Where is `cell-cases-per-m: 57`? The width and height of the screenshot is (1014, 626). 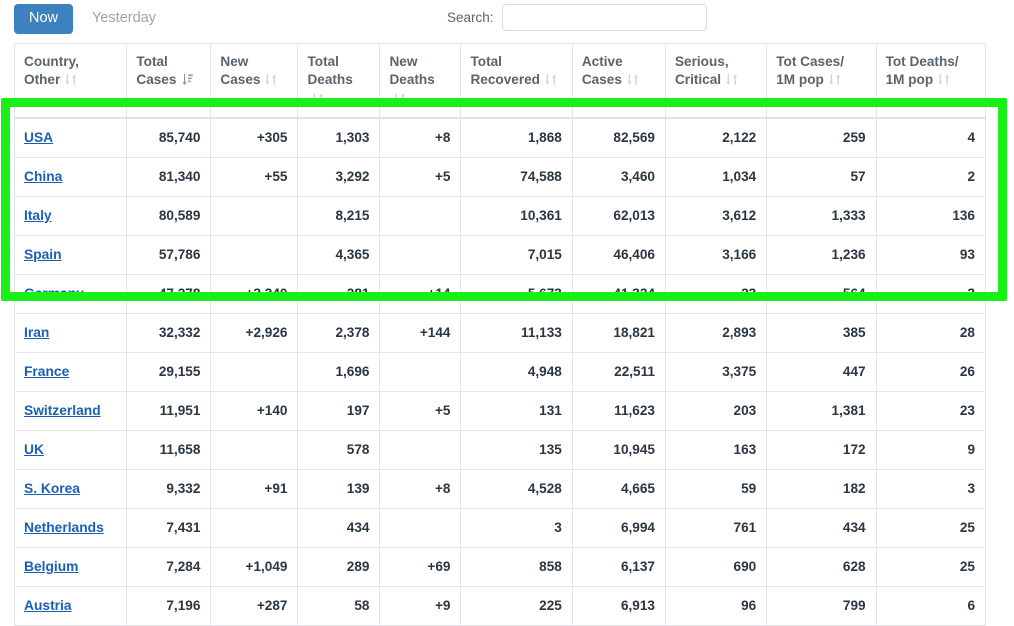 cell-cases-per-m: 57 is located at coordinates (821, 176).